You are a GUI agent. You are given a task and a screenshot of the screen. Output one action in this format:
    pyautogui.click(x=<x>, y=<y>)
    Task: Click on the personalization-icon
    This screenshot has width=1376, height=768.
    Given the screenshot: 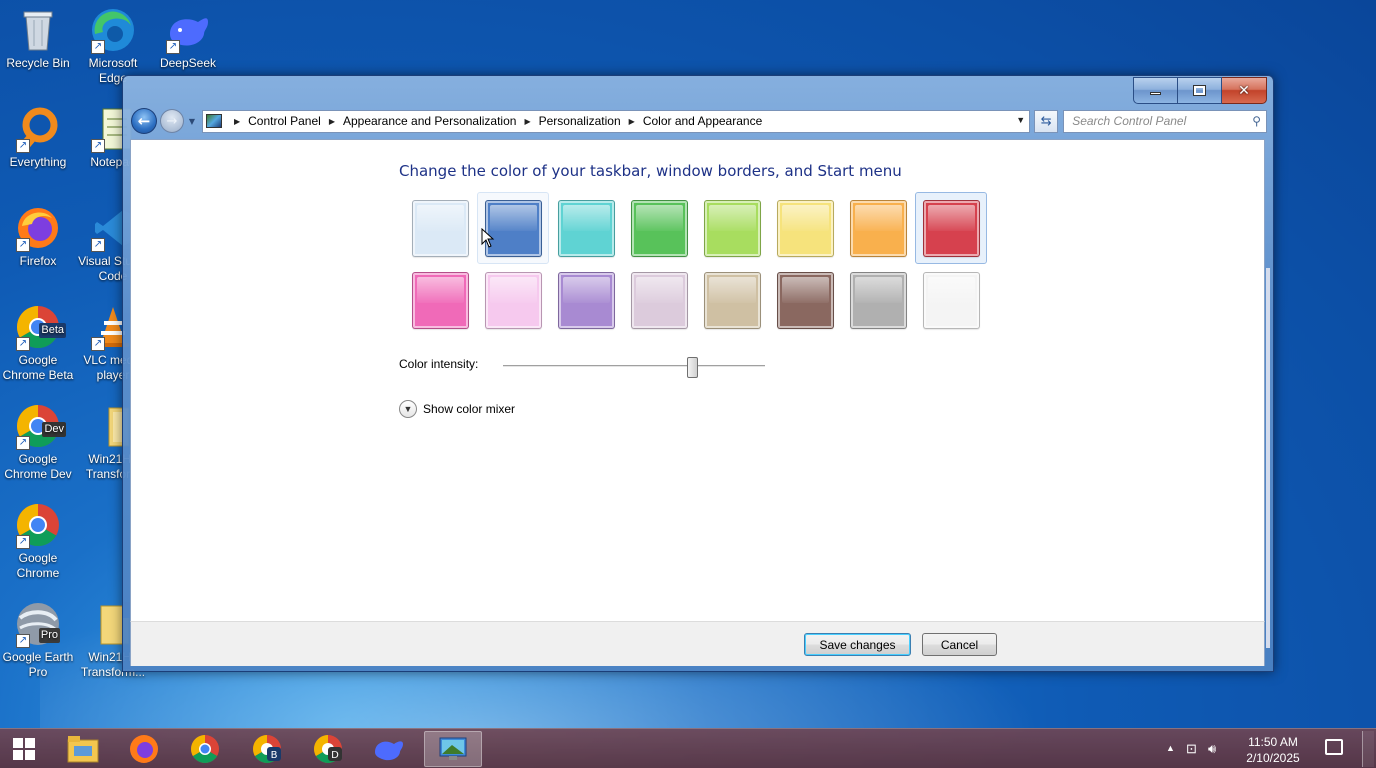 What is the action you would take?
    pyautogui.click(x=453, y=748)
    